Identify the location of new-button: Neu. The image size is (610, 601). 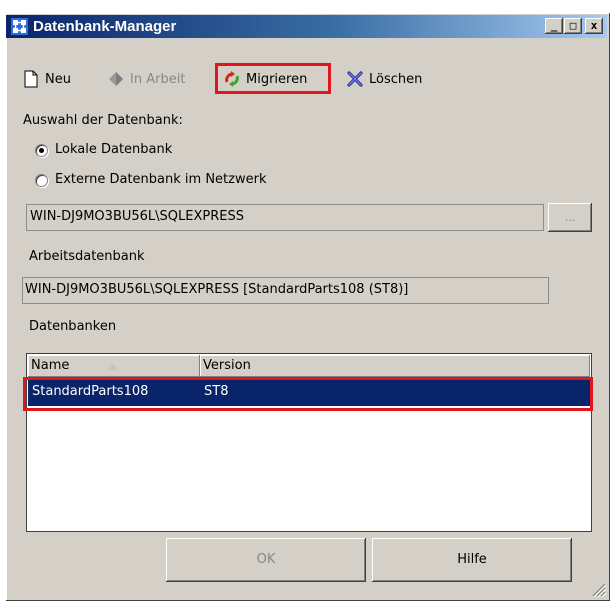
(46, 79).